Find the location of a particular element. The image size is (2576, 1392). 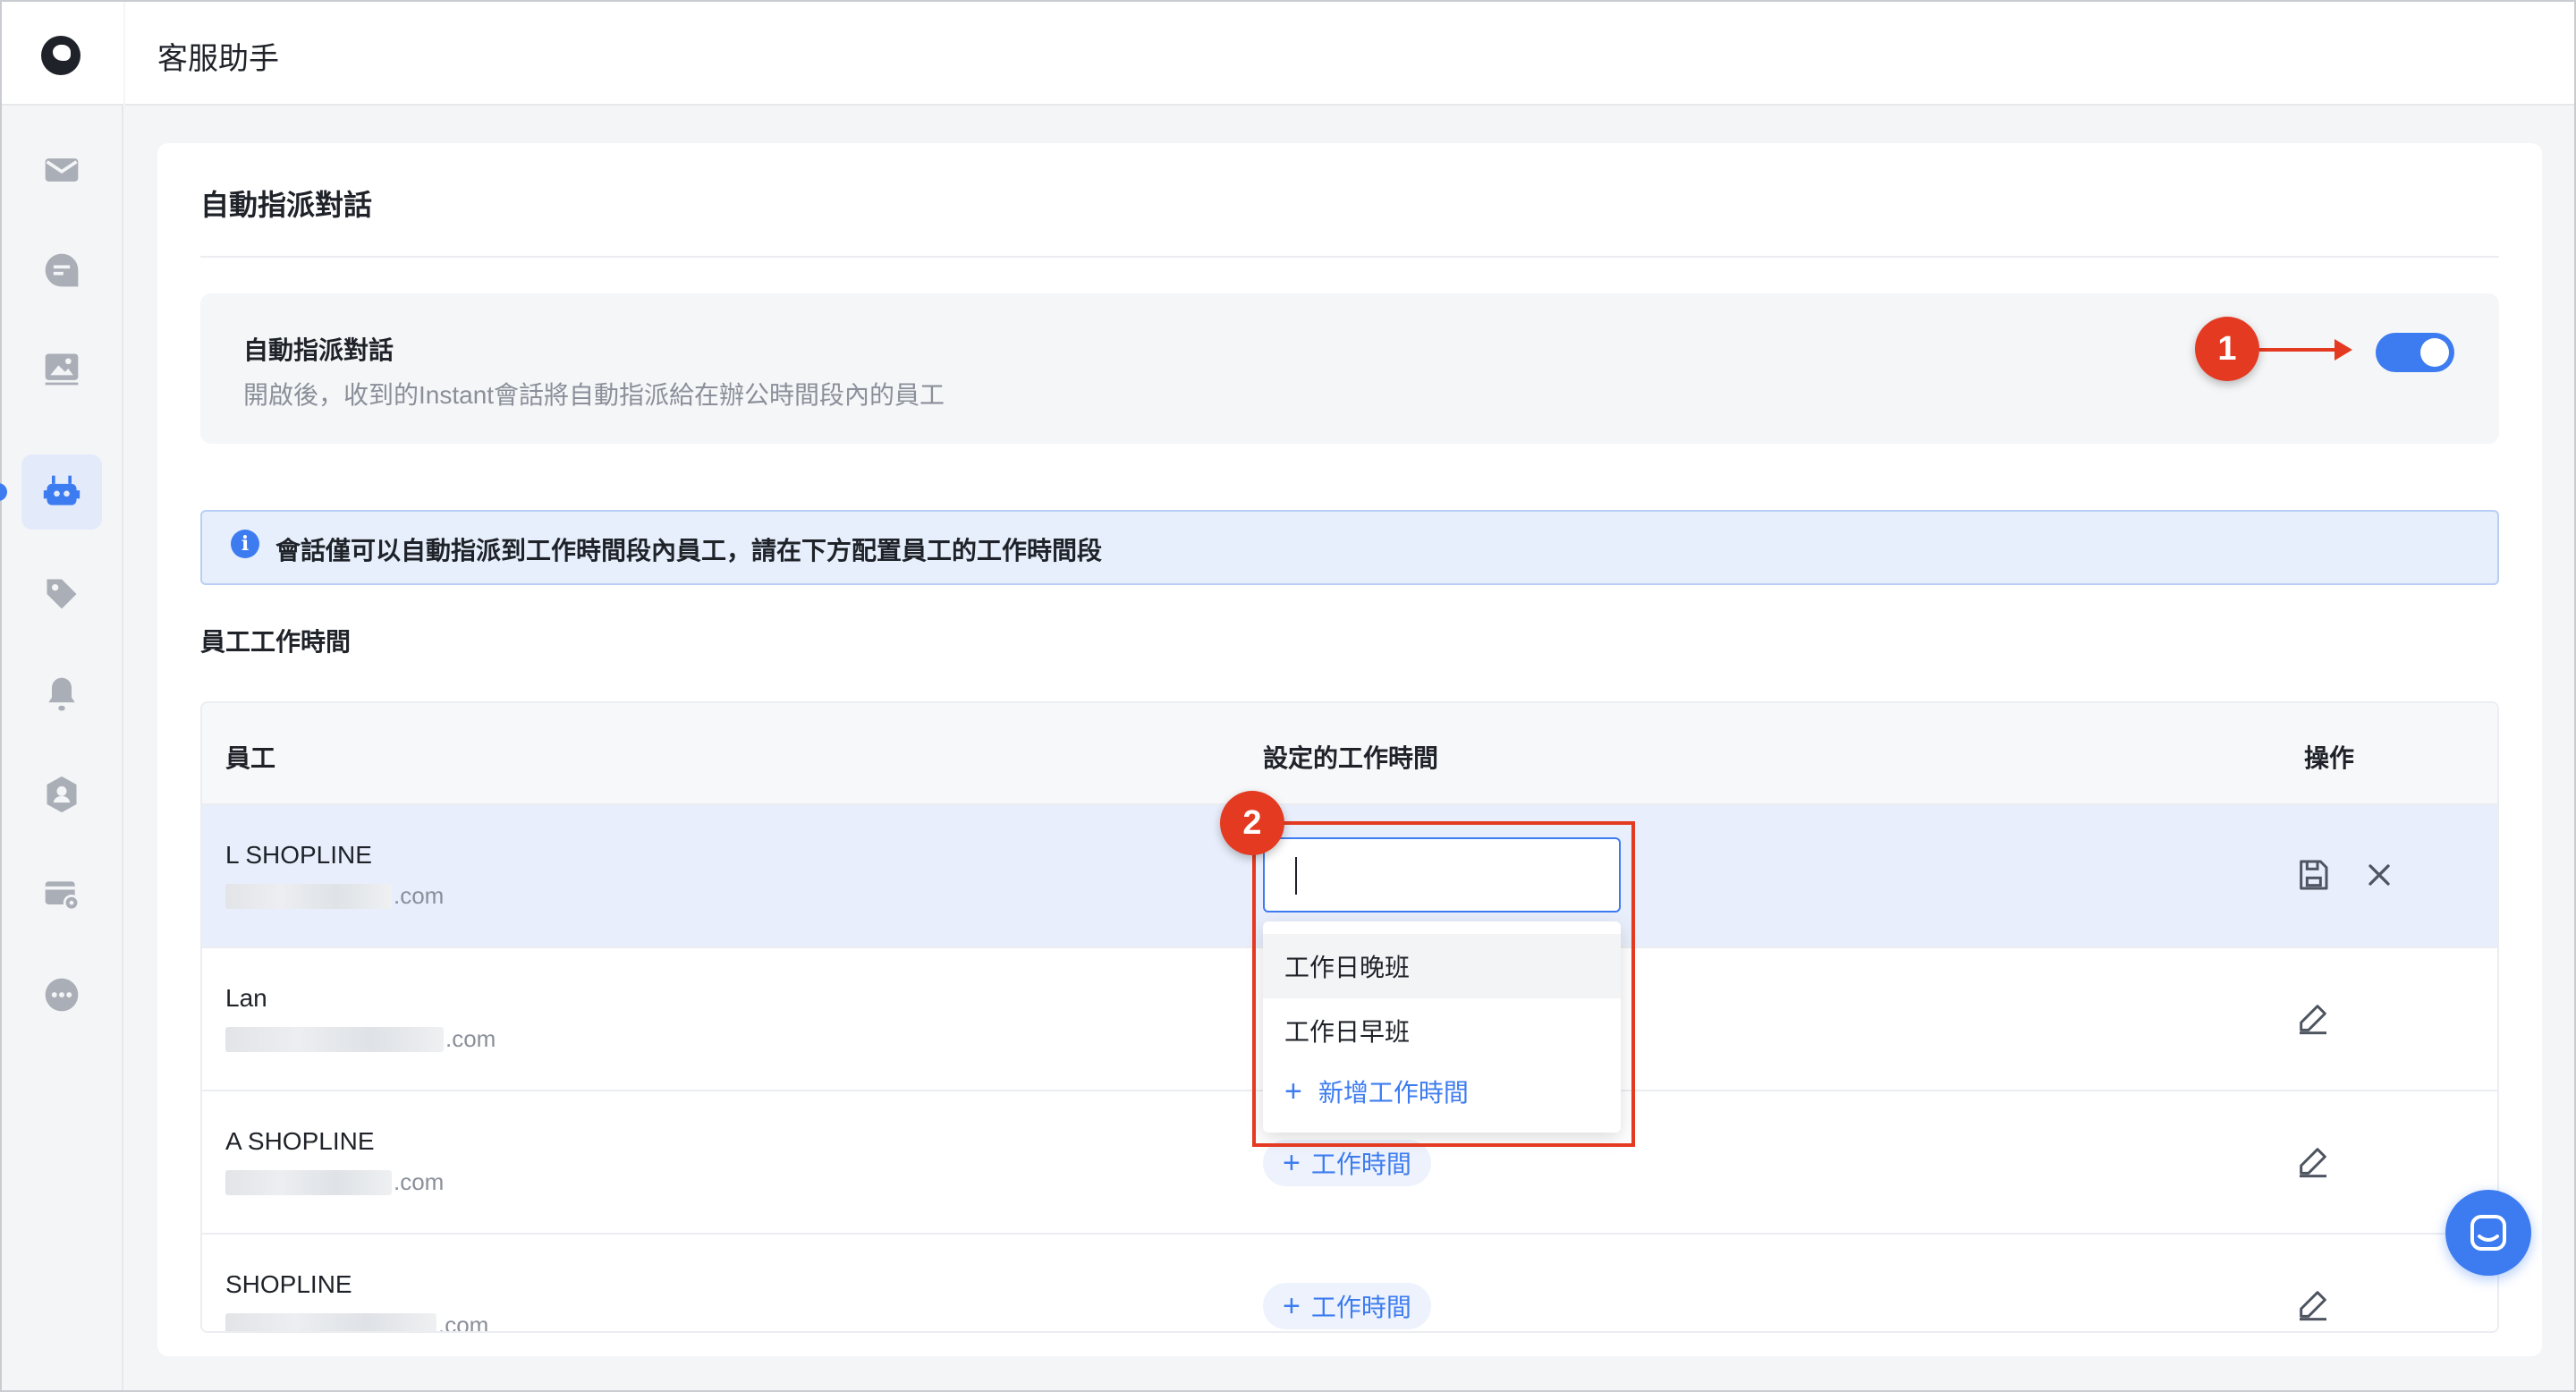

bell-icon is located at coordinates (61, 694).